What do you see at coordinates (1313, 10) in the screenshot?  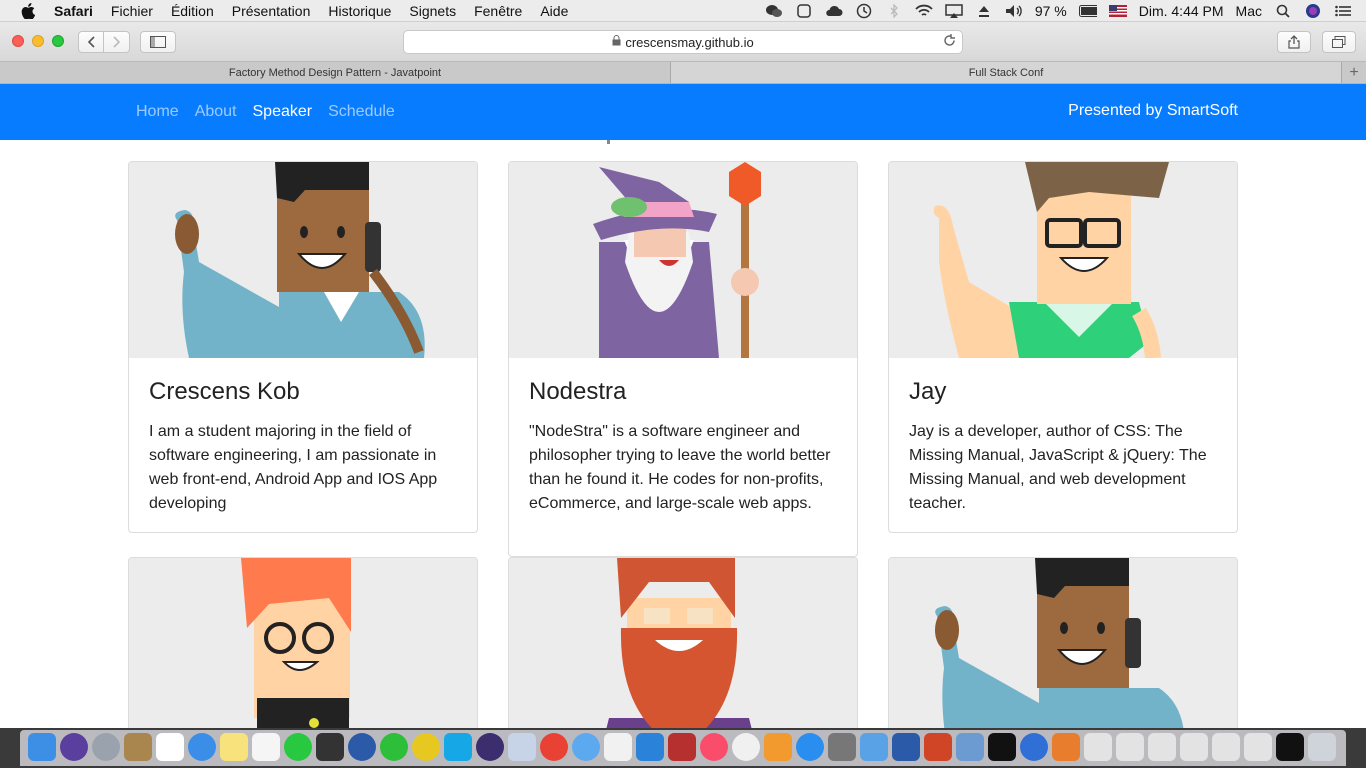 I see `siri-icon` at bounding box center [1313, 10].